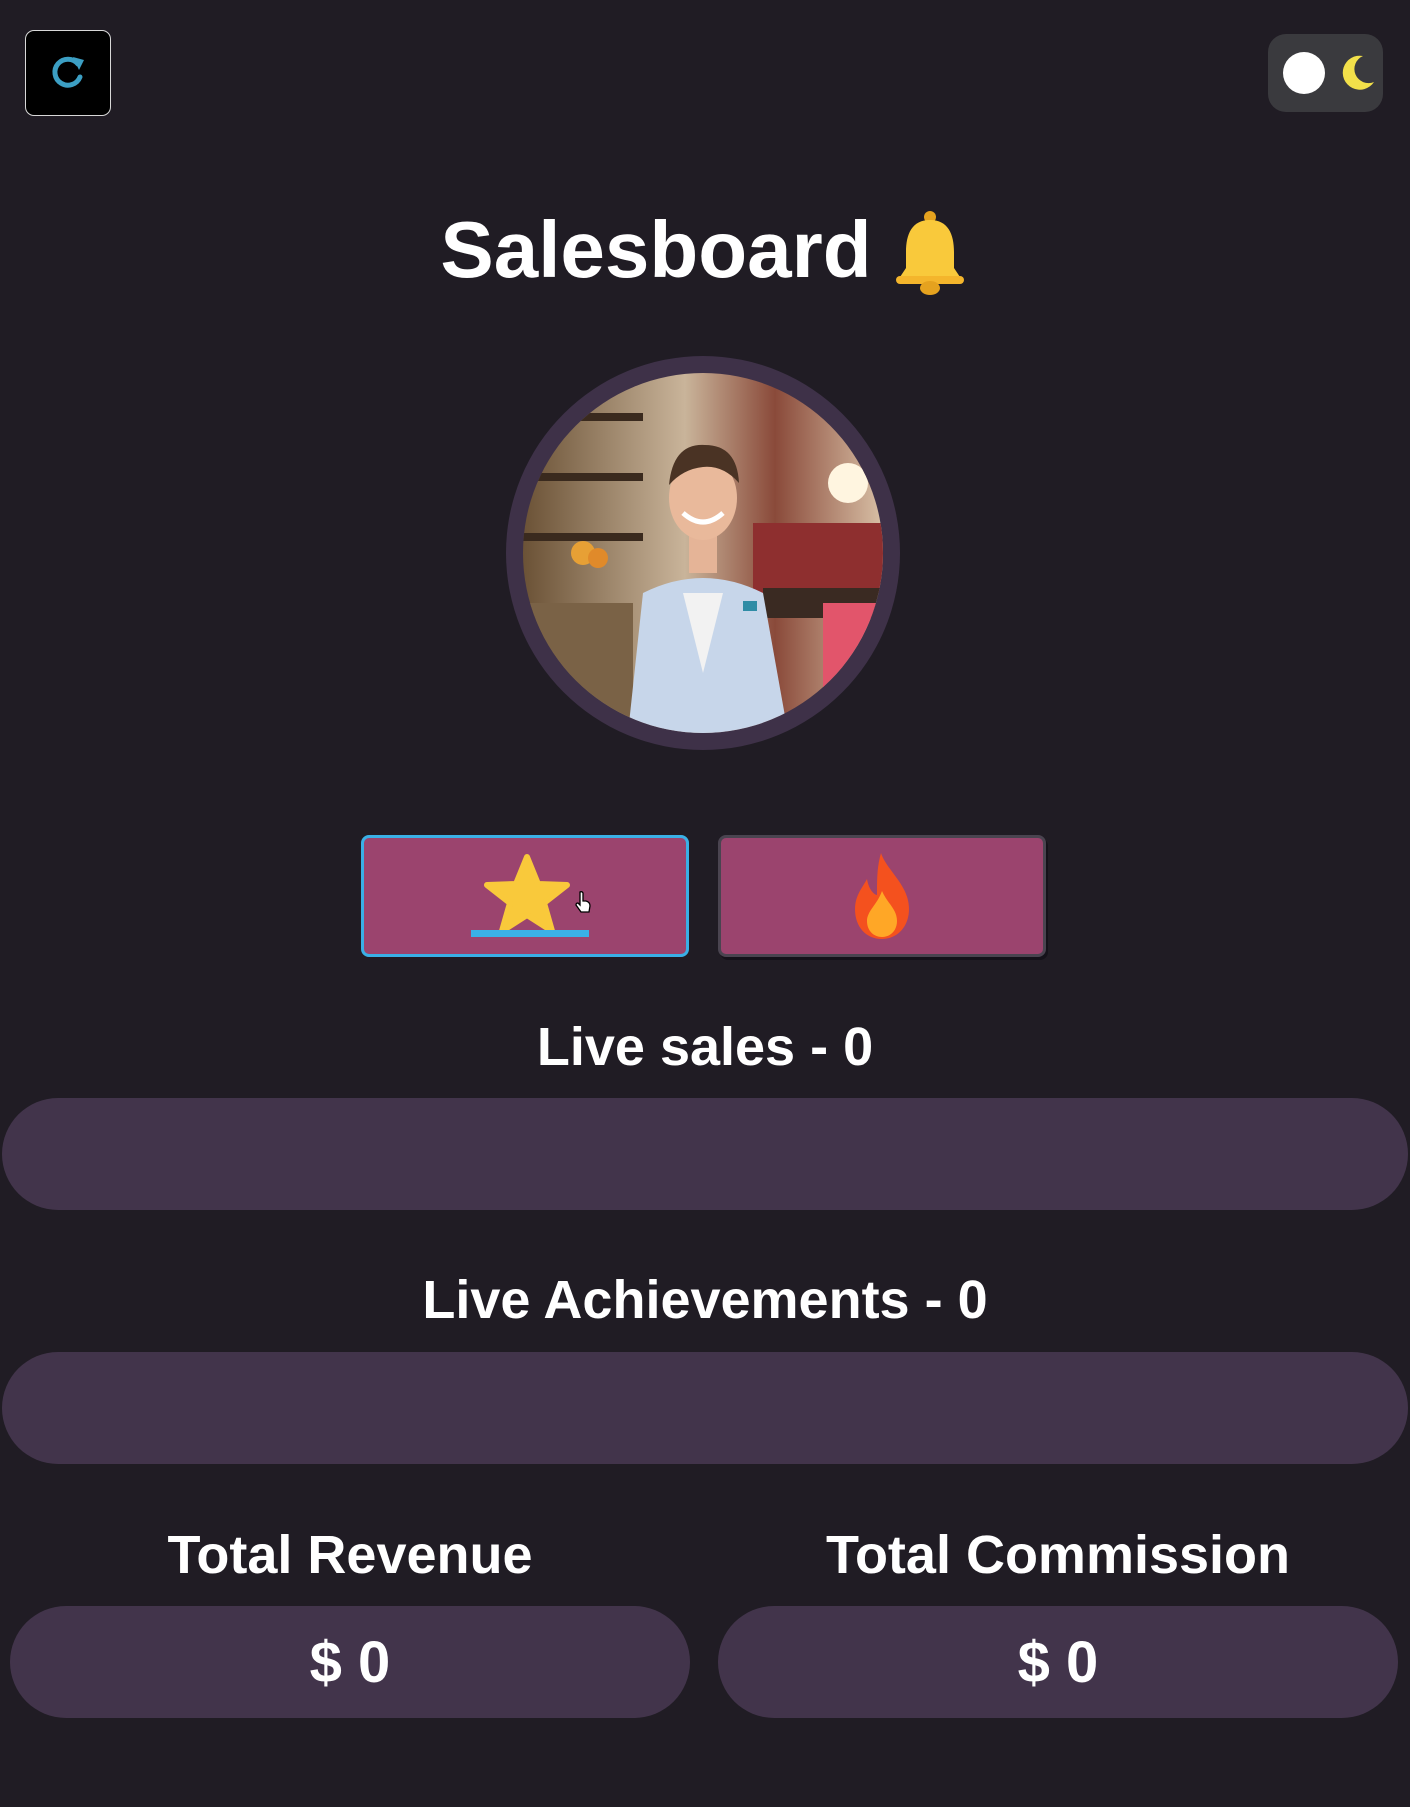 The height and width of the screenshot is (1807, 1410). What do you see at coordinates (705, 1300) in the screenshot?
I see `live-achievements-title: Live Achievements - 0` at bounding box center [705, 1300].